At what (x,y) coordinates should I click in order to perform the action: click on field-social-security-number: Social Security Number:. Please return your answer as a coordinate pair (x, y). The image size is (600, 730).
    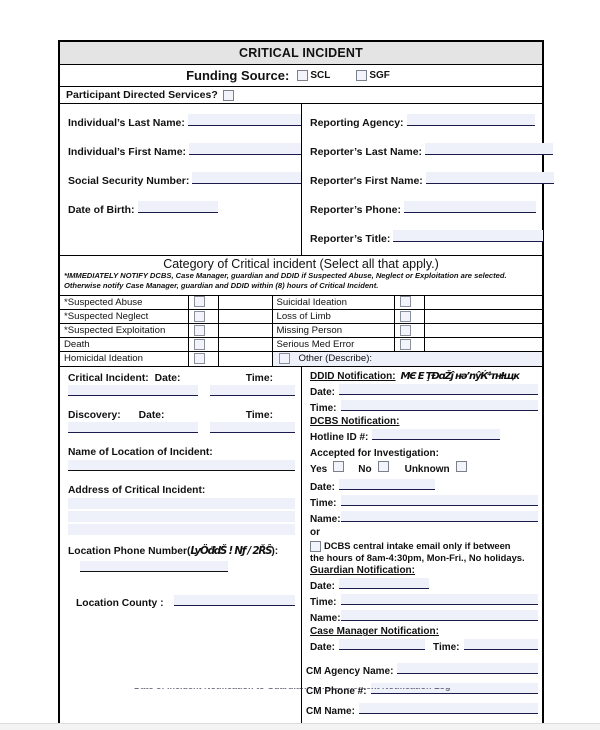
    Looking at the image, I should click on (184, 179).